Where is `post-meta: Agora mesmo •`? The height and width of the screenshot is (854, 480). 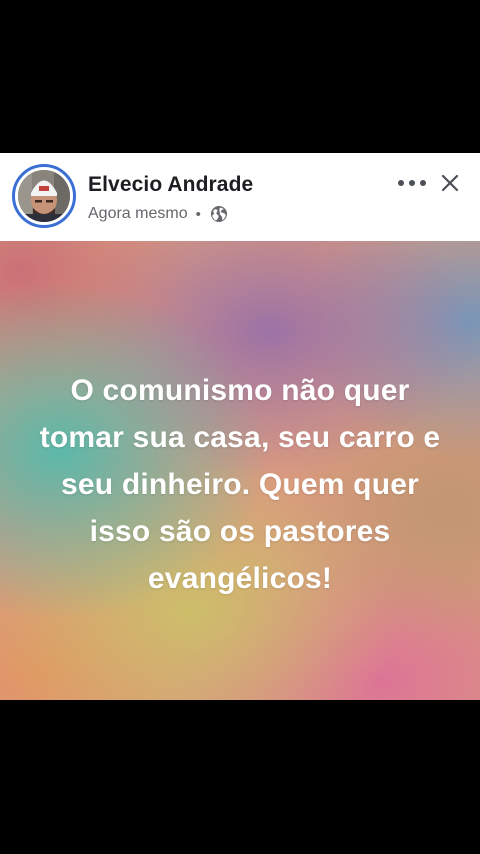
post-meta: Agora mesmo • is located at coordinates (158, 214).